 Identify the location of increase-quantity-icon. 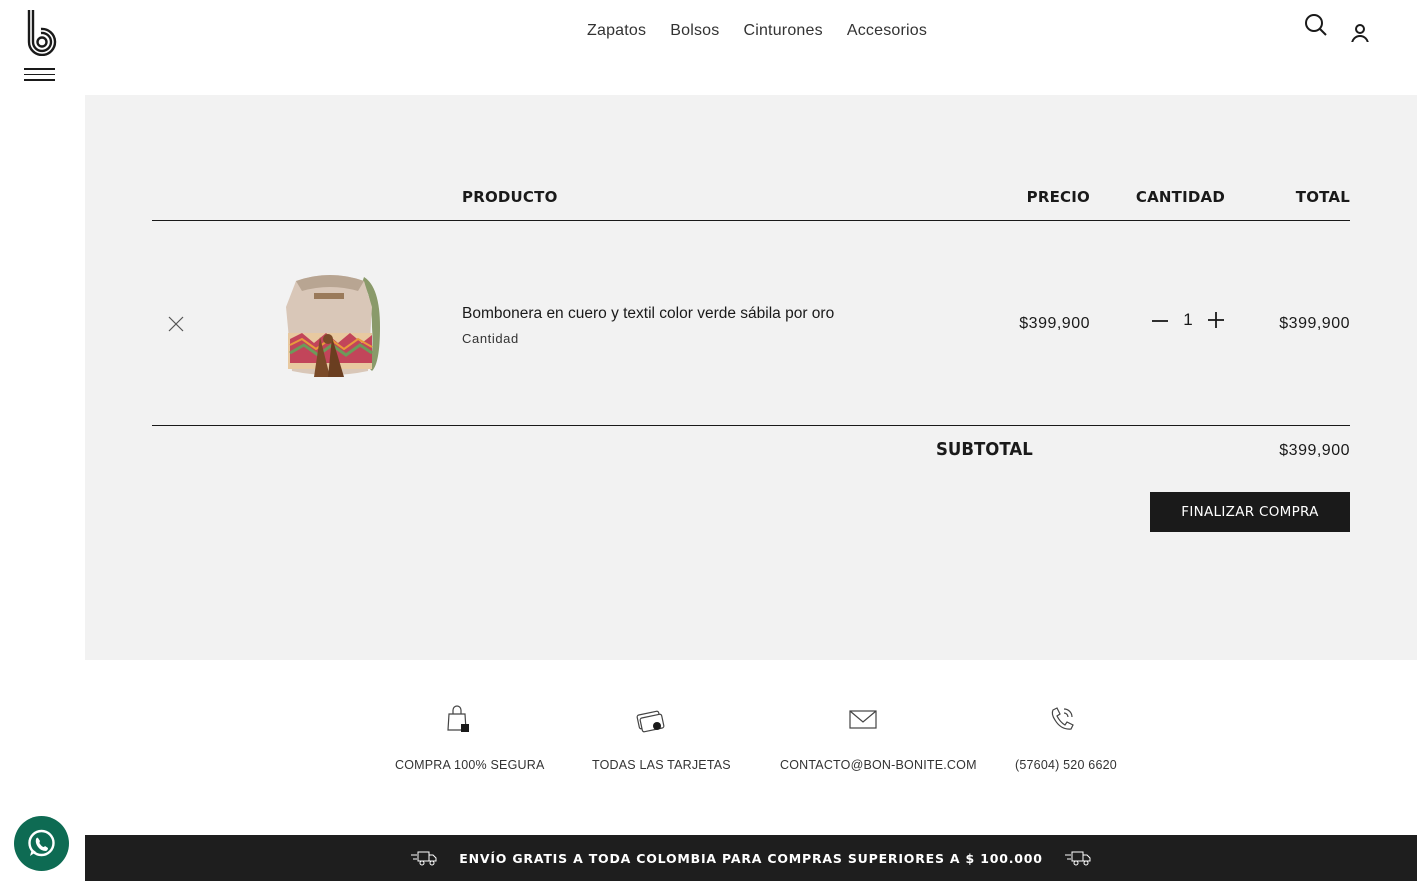
(1216, 320).